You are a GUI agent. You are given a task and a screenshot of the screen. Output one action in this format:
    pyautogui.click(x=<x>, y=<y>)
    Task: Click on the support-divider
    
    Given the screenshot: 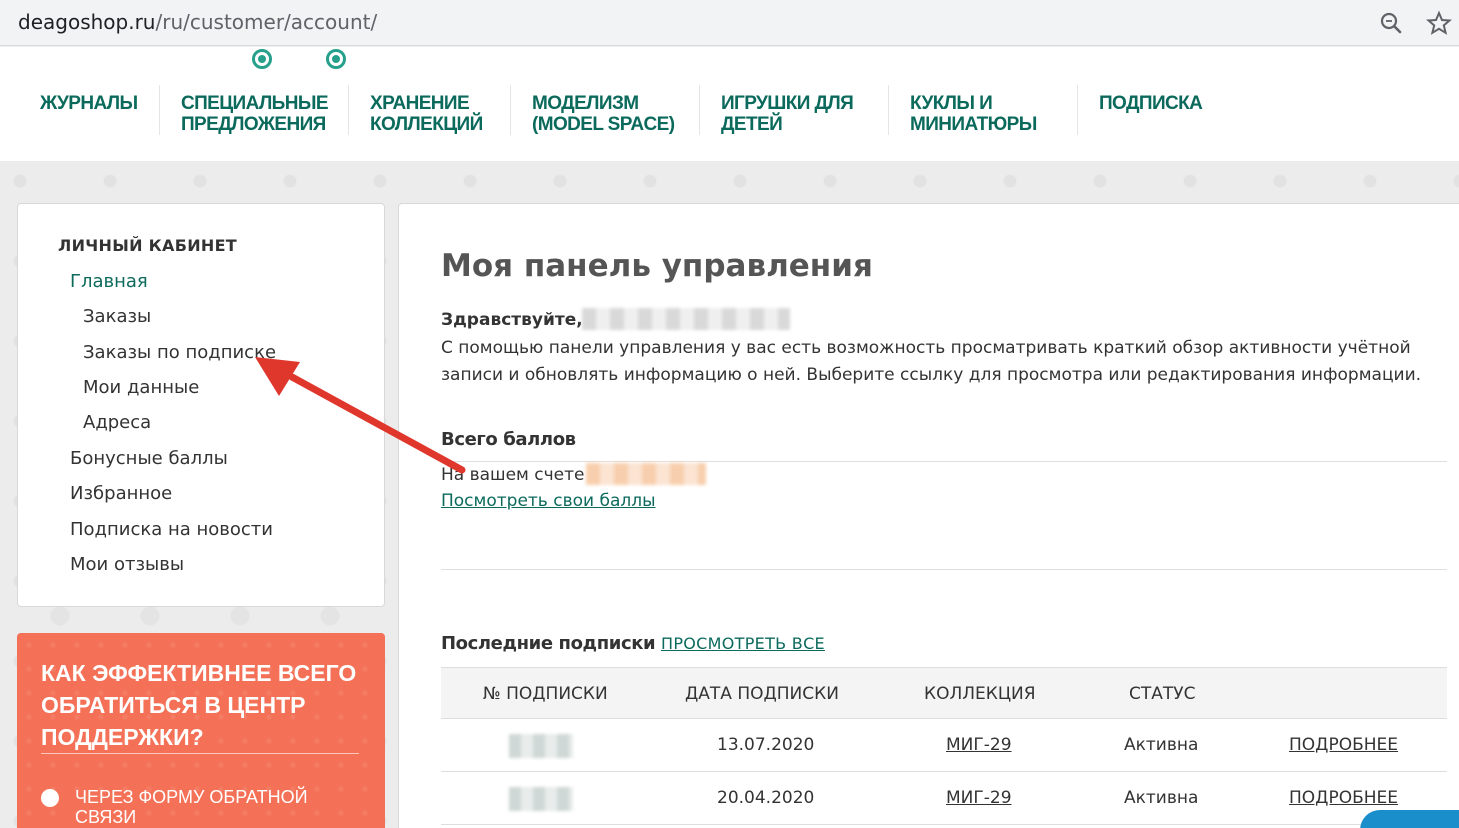 What is the action you would take?
    pyautogui.click(x=200, y=753)
    